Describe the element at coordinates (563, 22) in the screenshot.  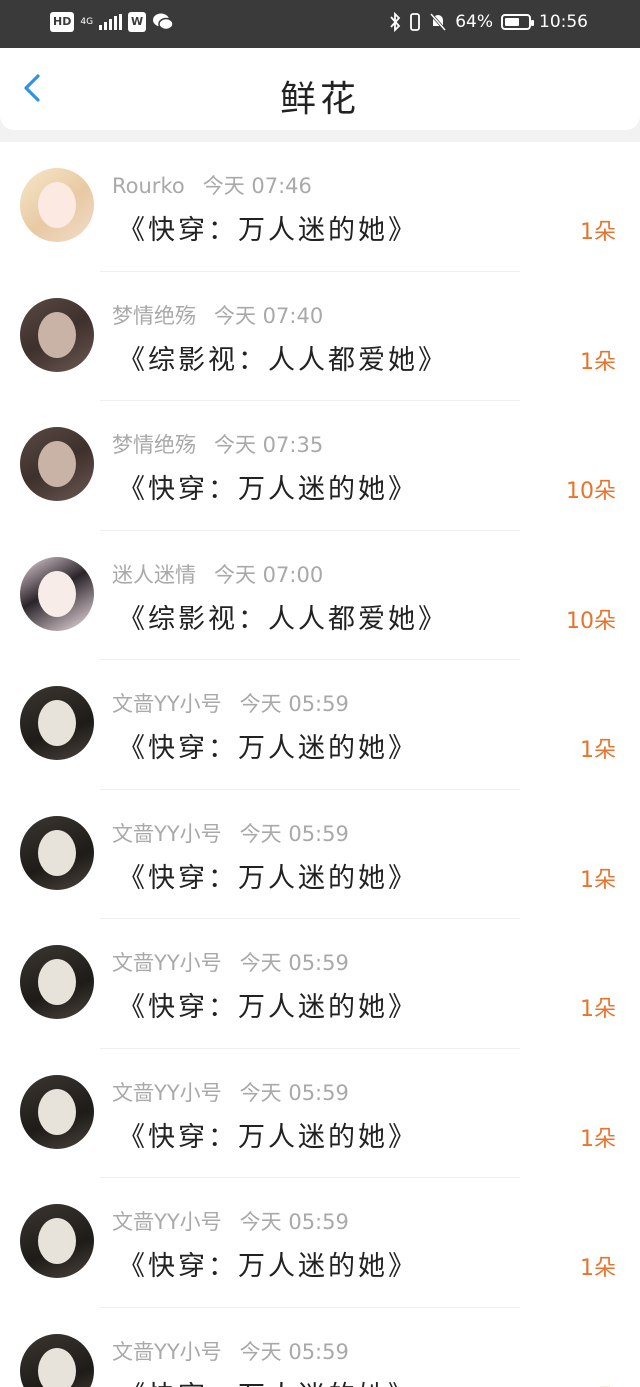
I see `clock: 10:56` at that location.